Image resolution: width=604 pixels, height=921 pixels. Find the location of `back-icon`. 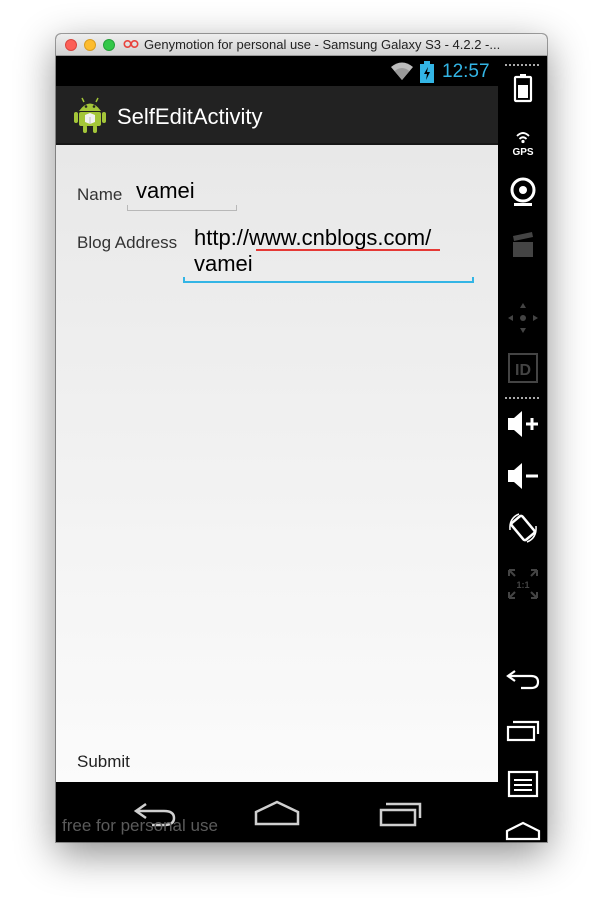

back-icon is located at coordinates (522, 680).